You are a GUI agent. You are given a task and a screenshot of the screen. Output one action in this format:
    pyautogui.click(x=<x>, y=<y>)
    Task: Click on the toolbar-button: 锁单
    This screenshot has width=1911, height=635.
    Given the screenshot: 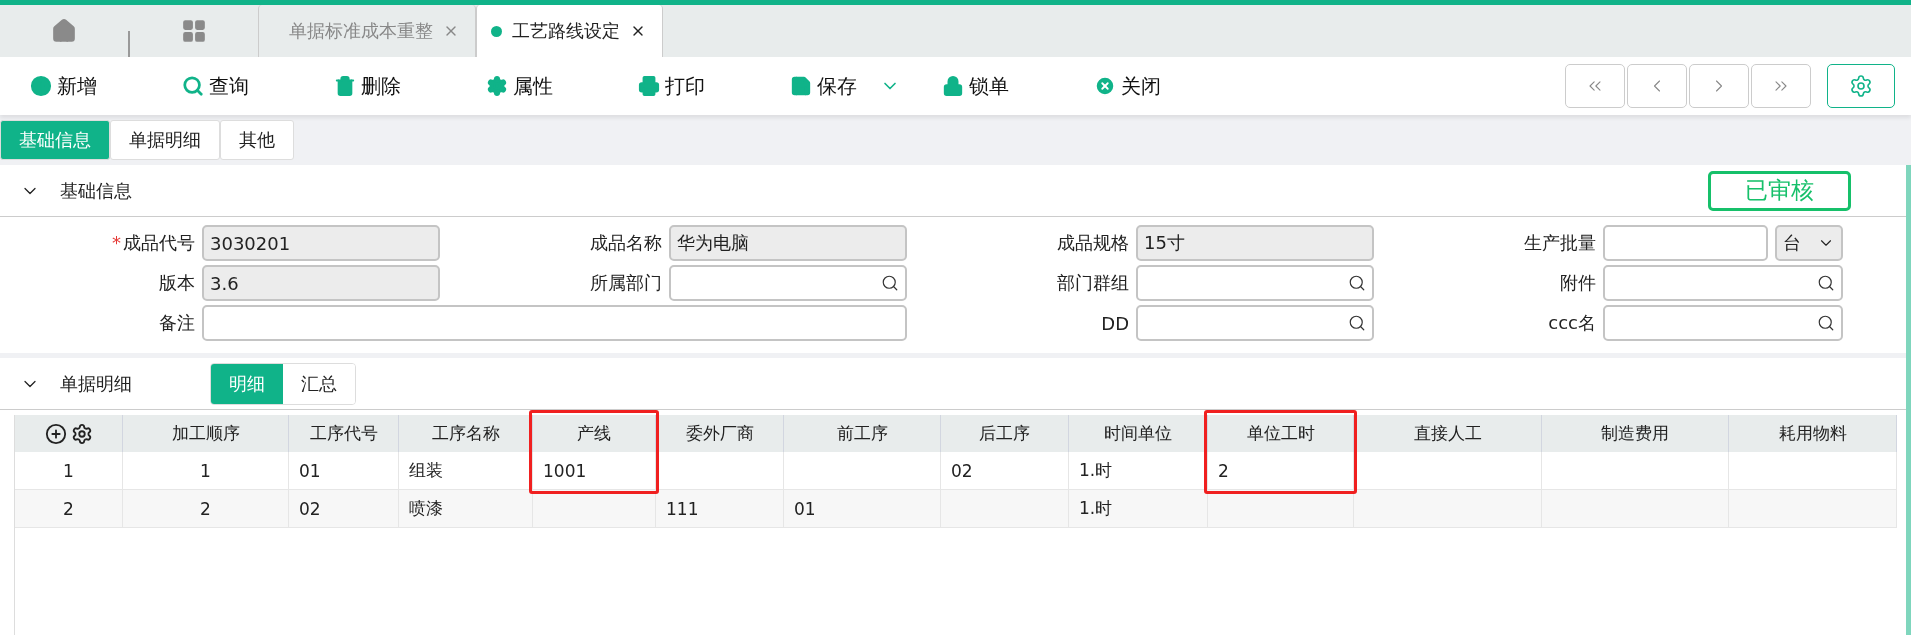 What is the action you would take?
    pyautogui.click(x=1018, y=86)
    